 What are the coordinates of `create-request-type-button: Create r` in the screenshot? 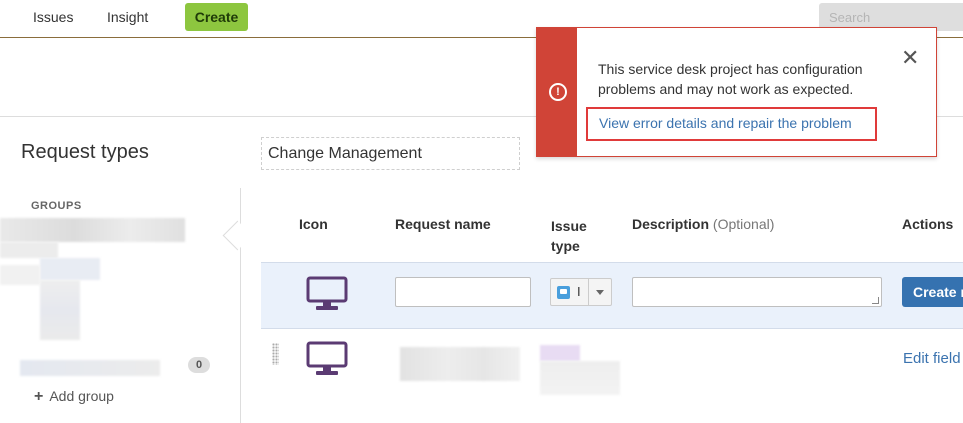 It's located at (932, 292).